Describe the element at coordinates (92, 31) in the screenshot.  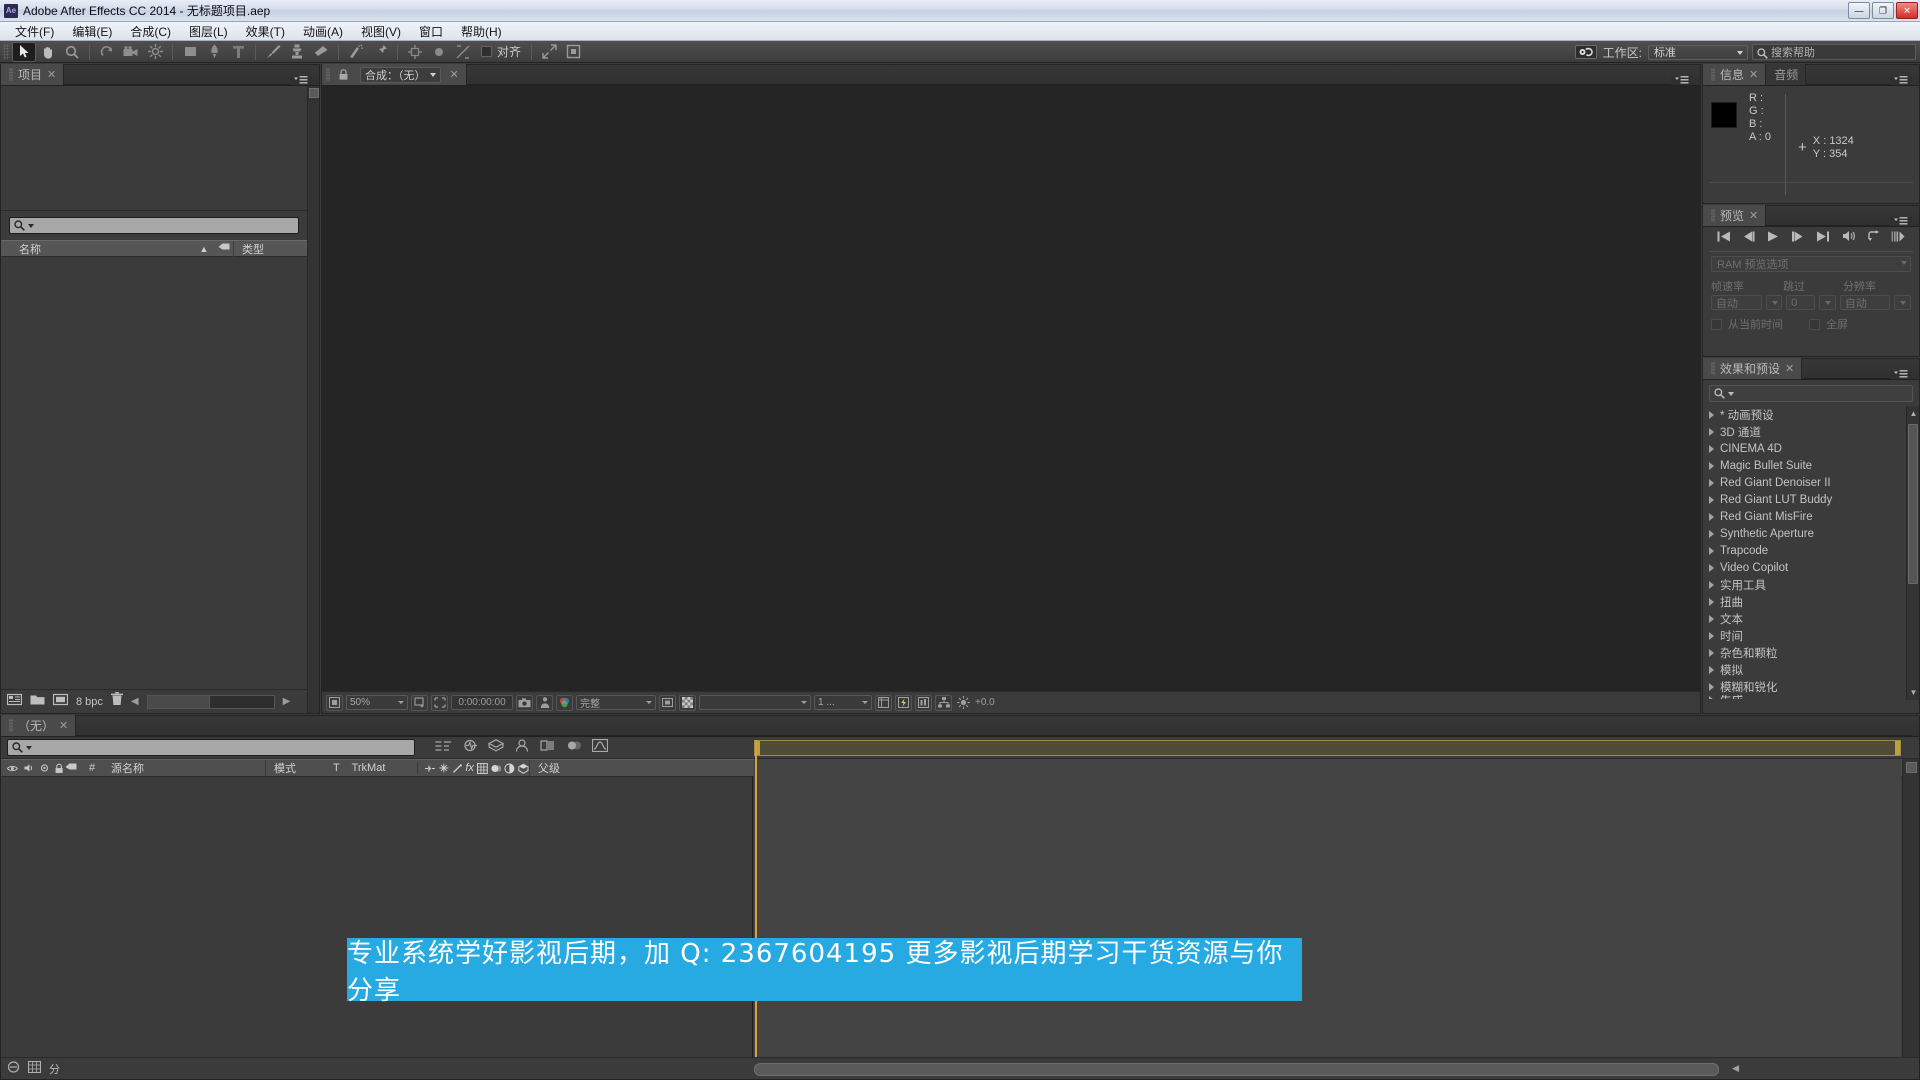
I see `menu-edit: 编辑(E)` at that location.